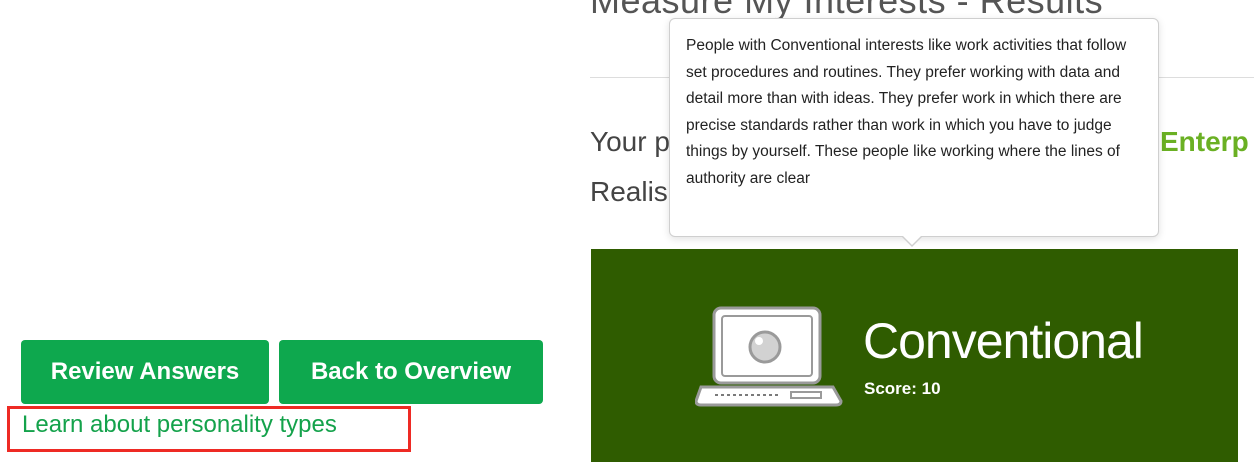 This screenshot has height=462, width=1254. Describe the element at coordinates (1003, 341) in the screenshot. I see `result-type-title: Conventional` at that location.